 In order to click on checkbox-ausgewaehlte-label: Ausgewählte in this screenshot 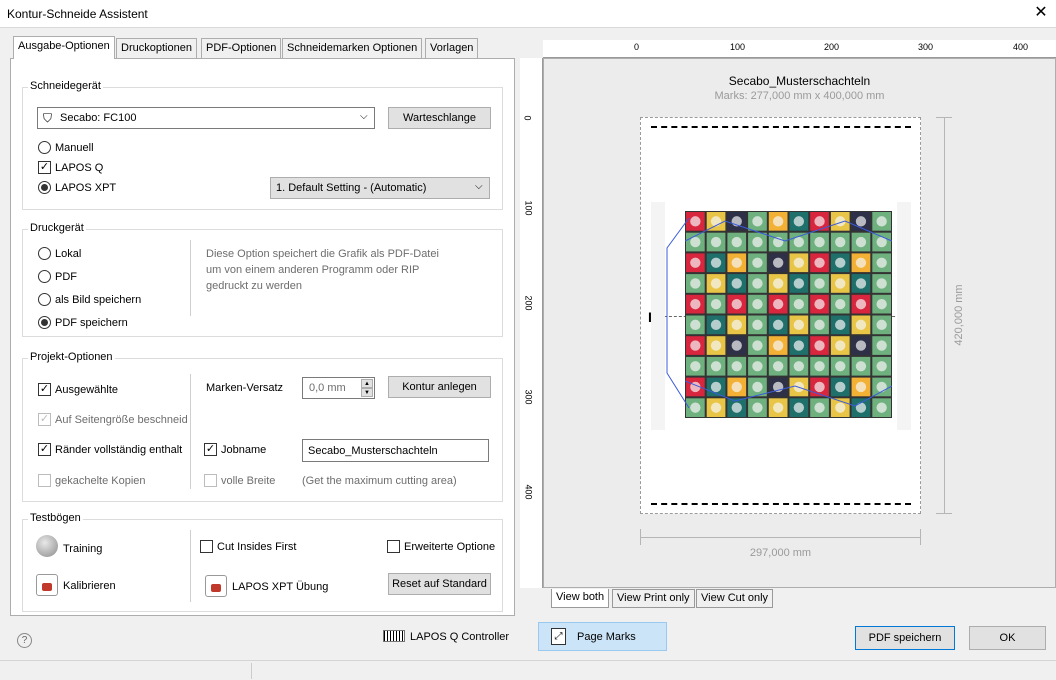, I will do `click(86, 390)`.